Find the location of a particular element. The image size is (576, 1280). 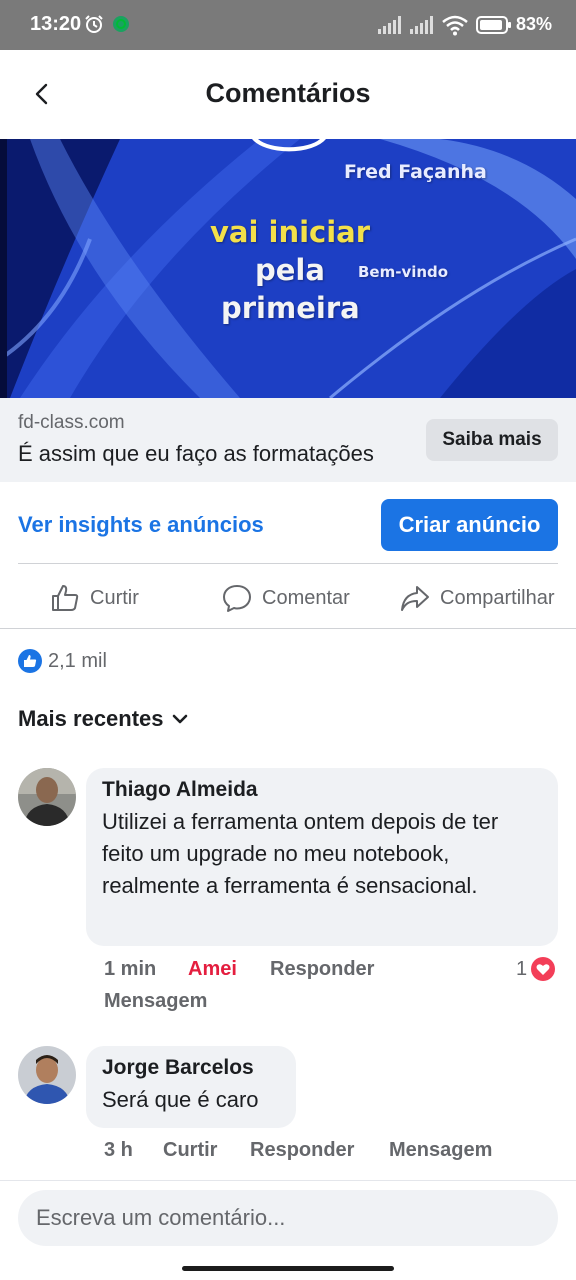

comment-label: Comentar is located at coordinates (306, 597).